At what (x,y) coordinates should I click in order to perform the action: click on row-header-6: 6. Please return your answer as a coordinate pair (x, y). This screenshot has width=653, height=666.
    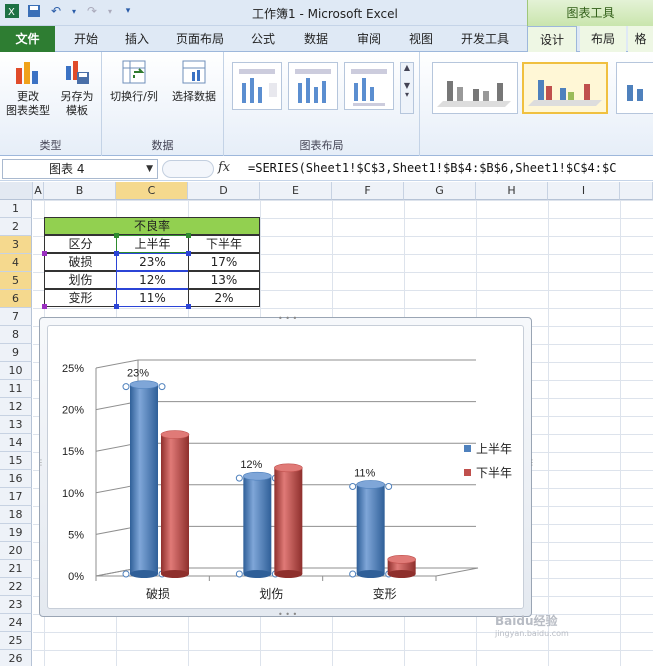
    Looking at the image, I should click on (16, 299).